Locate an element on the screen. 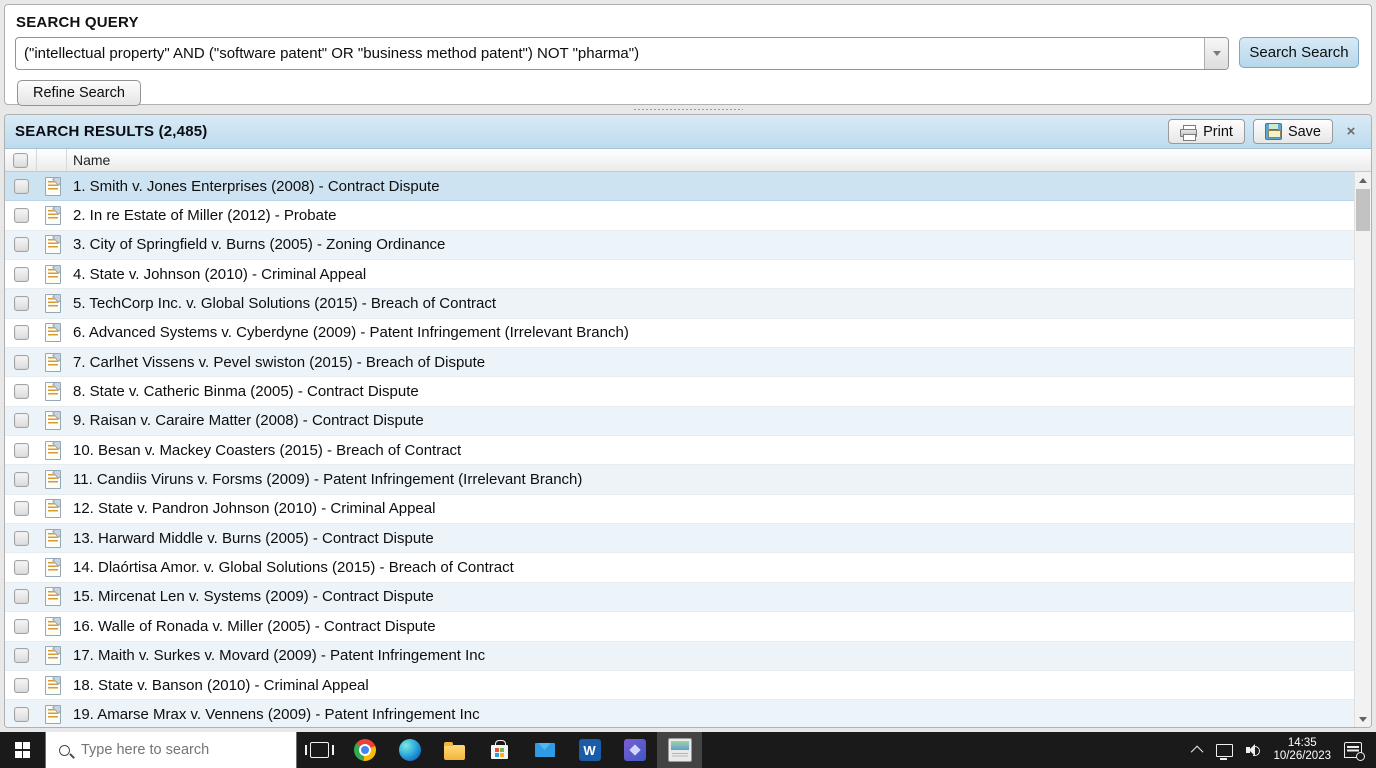 Image resolution: width=1376 pixels, height=768 pixels. icon-column-header is located at coordinates (52, 160).